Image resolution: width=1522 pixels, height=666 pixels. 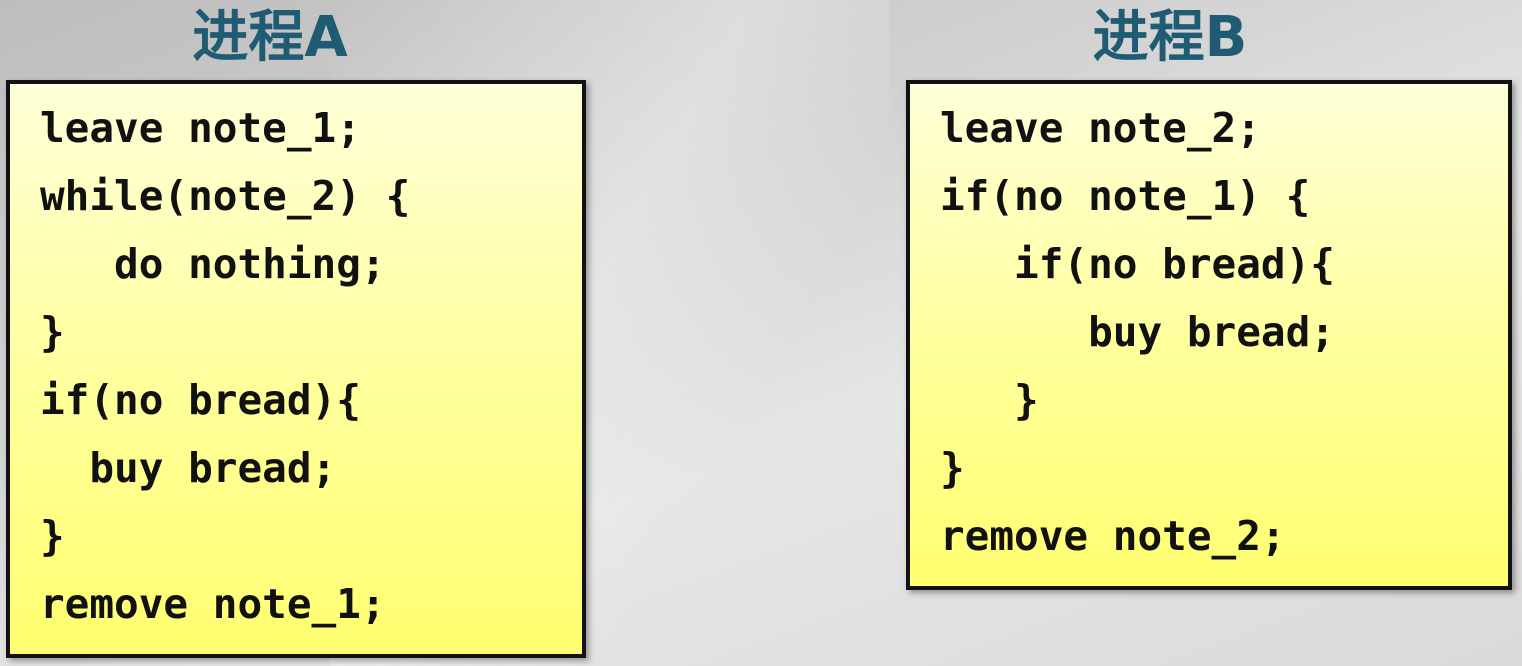 I want to click on process-a-title: 进程A, so click(x=270, y=37).